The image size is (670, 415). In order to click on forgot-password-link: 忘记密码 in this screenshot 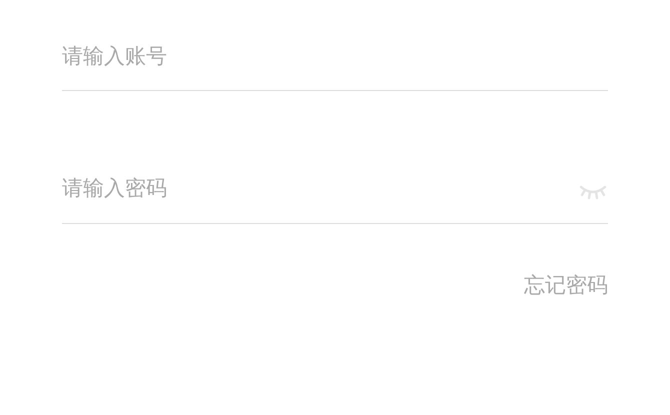, I will do `click(566, 285)`.